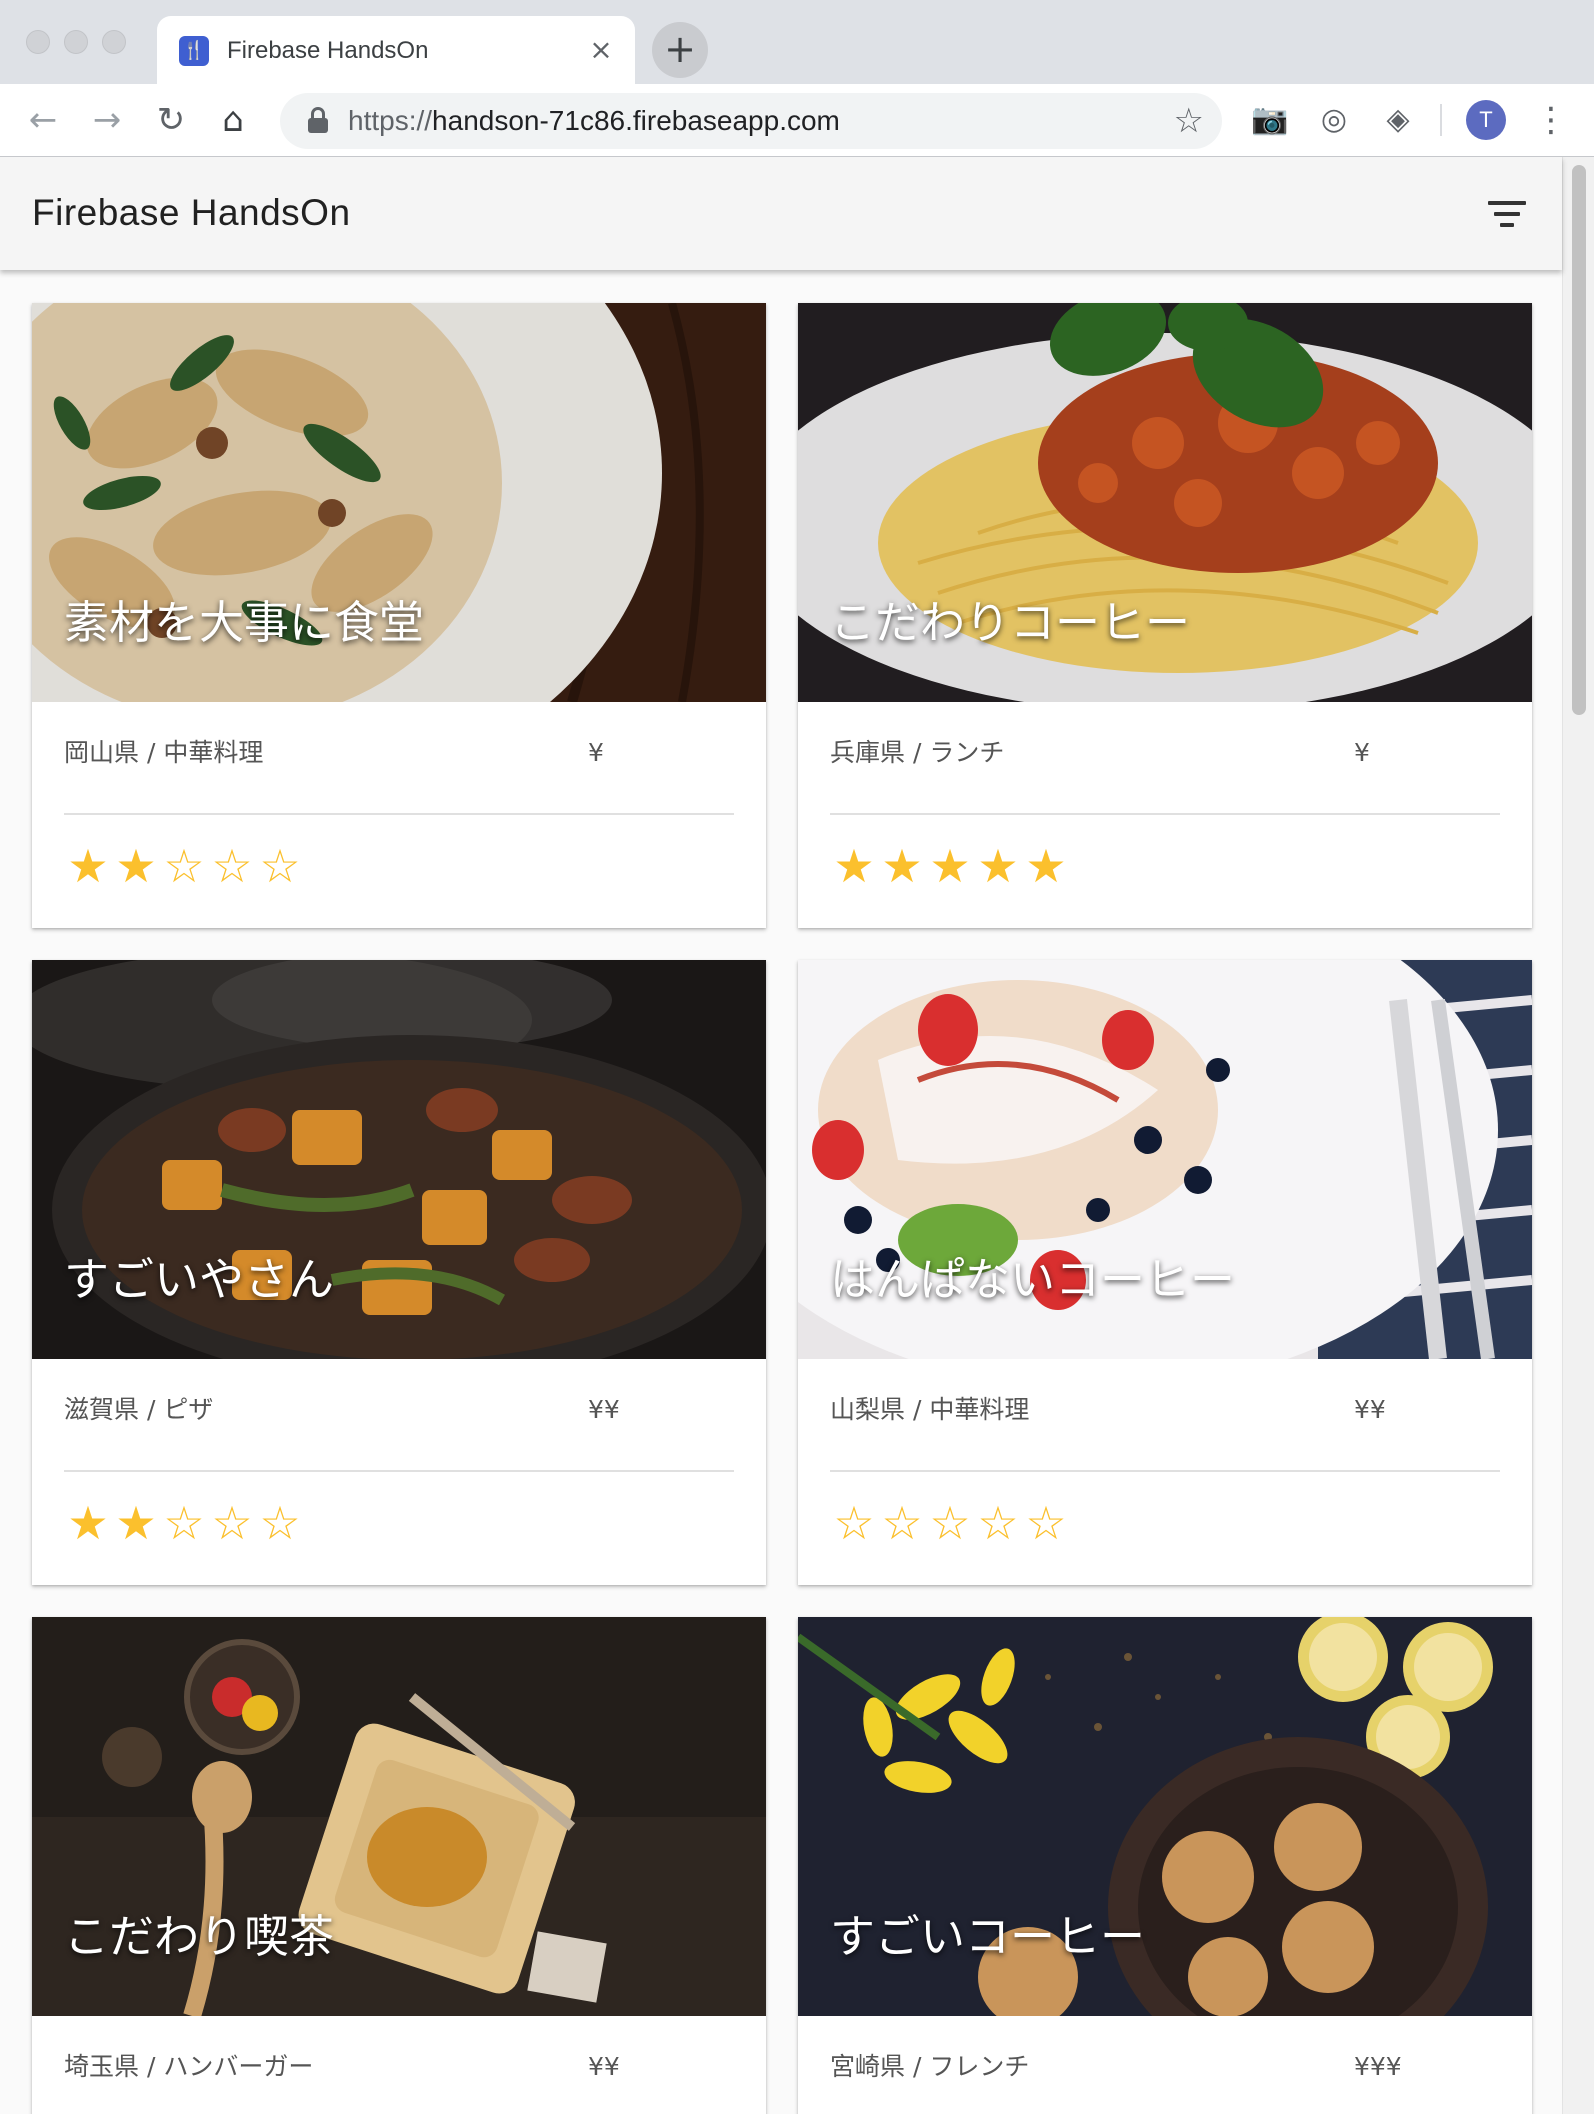  I want to click on url-scheme: https://, so click(390, 120).